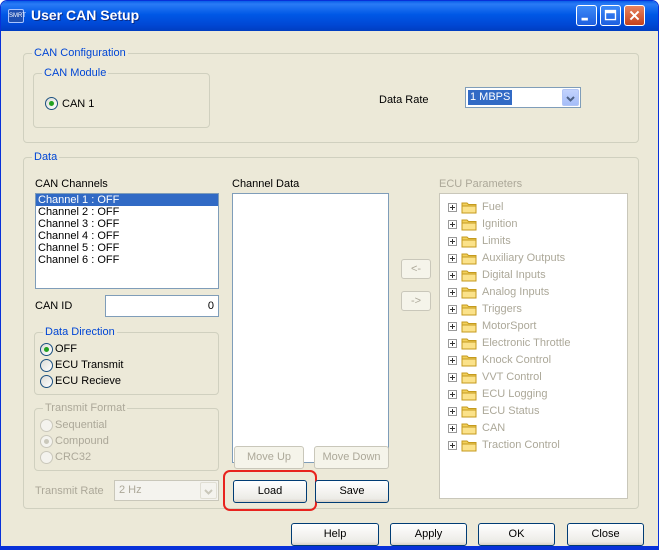 This screenshot has height=550, width=659. What do you see at coordinates (515, 394) in the screenshot?
I see `tree-node-label: ECU Logging` at bounding box center [515, 394].